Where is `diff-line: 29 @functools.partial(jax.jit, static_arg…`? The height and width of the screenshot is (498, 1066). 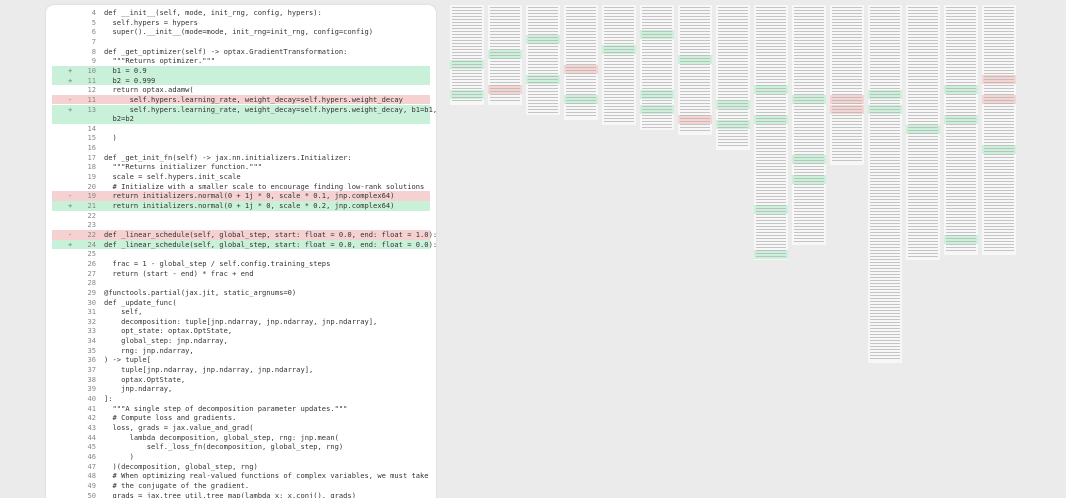
diff-line: 29 @functools.partial(jax.jit, static_arg… is located at coordinates (241, 293).